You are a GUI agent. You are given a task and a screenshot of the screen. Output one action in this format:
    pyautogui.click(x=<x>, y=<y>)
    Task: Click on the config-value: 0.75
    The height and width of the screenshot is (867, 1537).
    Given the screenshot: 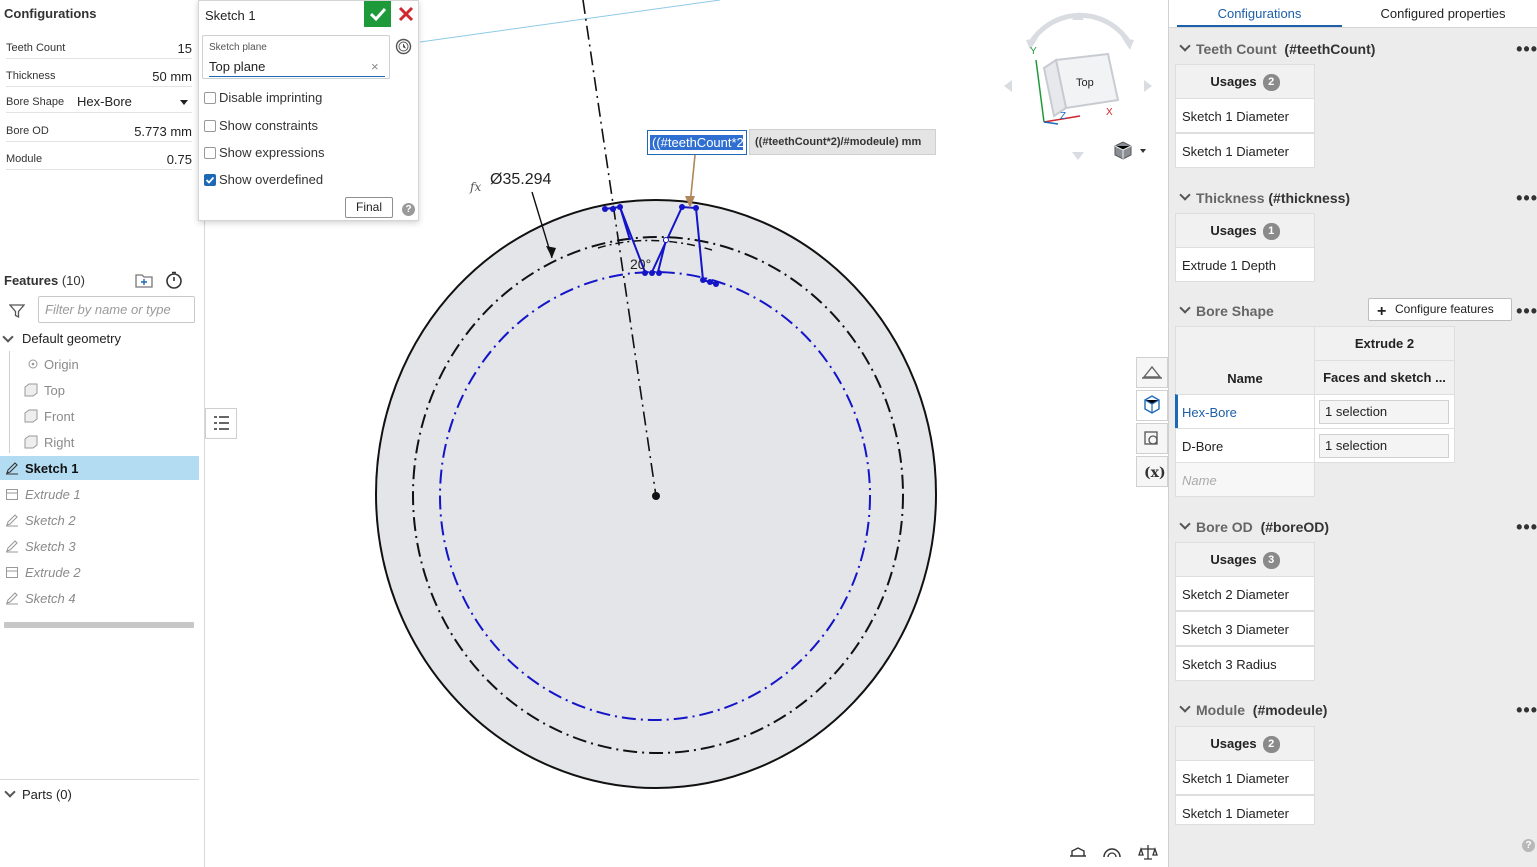 What is the action you would take?
    pyautogui.click(x=179, y=159)
    